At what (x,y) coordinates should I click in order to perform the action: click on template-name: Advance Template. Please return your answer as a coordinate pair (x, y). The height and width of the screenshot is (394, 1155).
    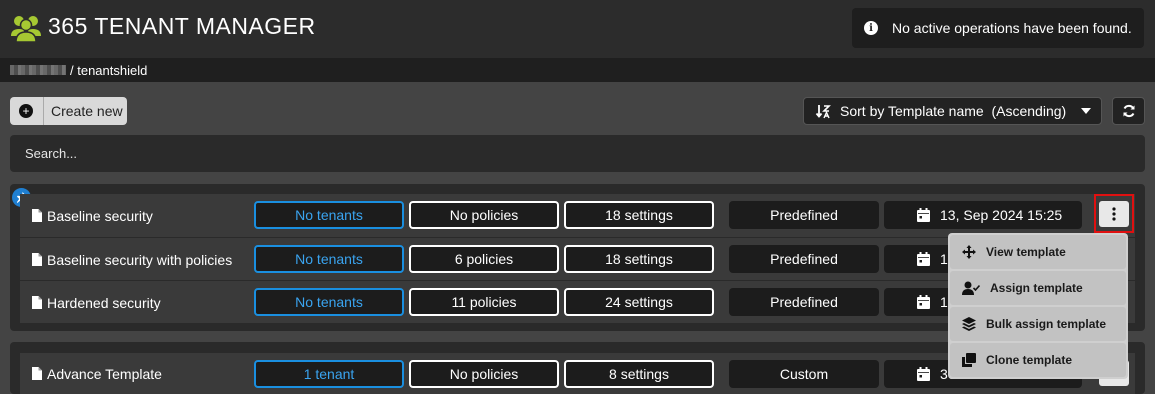
    Looking at the image, I should click on (97, 373).